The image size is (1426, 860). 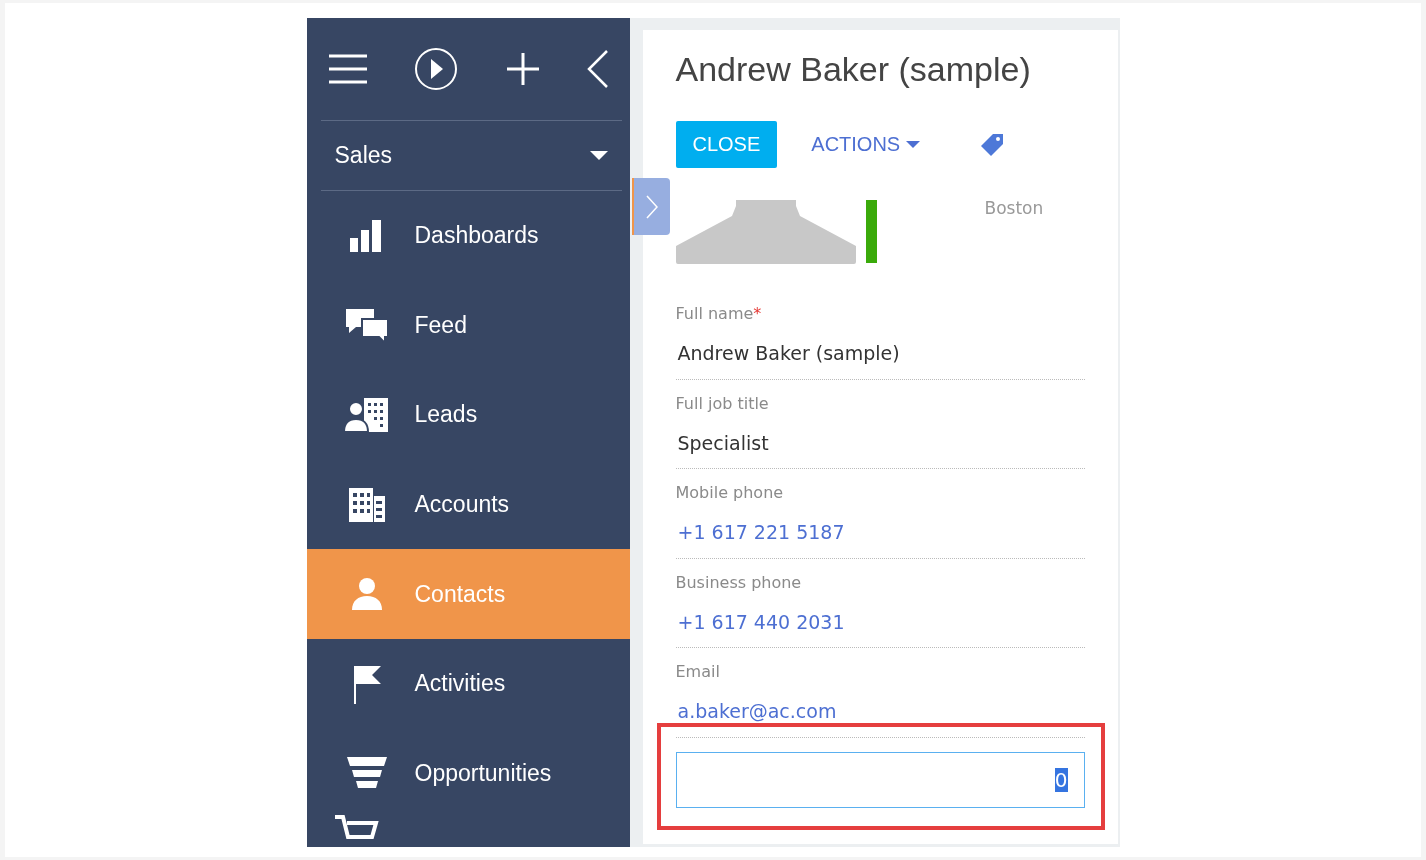 I want to click on nav-item: Opportunities, so click(x=468, y=773).